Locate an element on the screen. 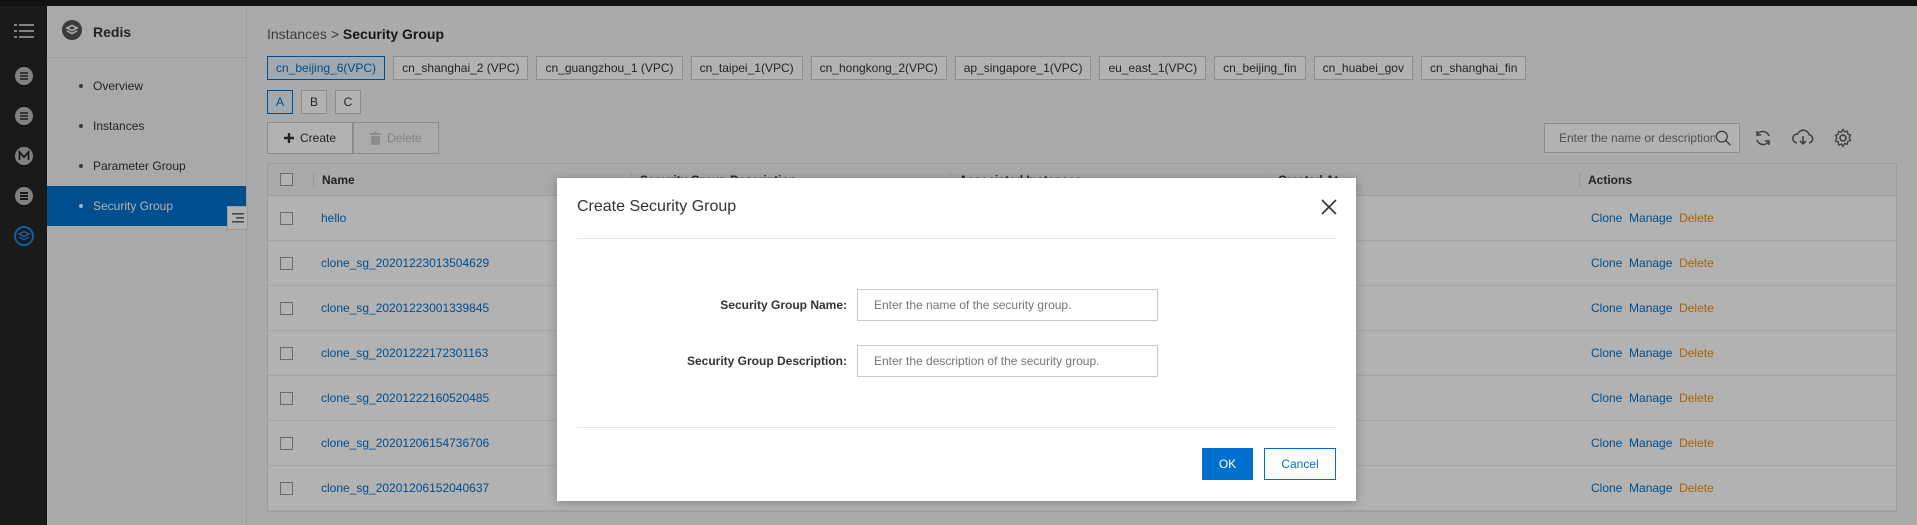 This screenshot has height=525, width=1917. description-row: Security Group Description: is located at coordinates (956, 361).